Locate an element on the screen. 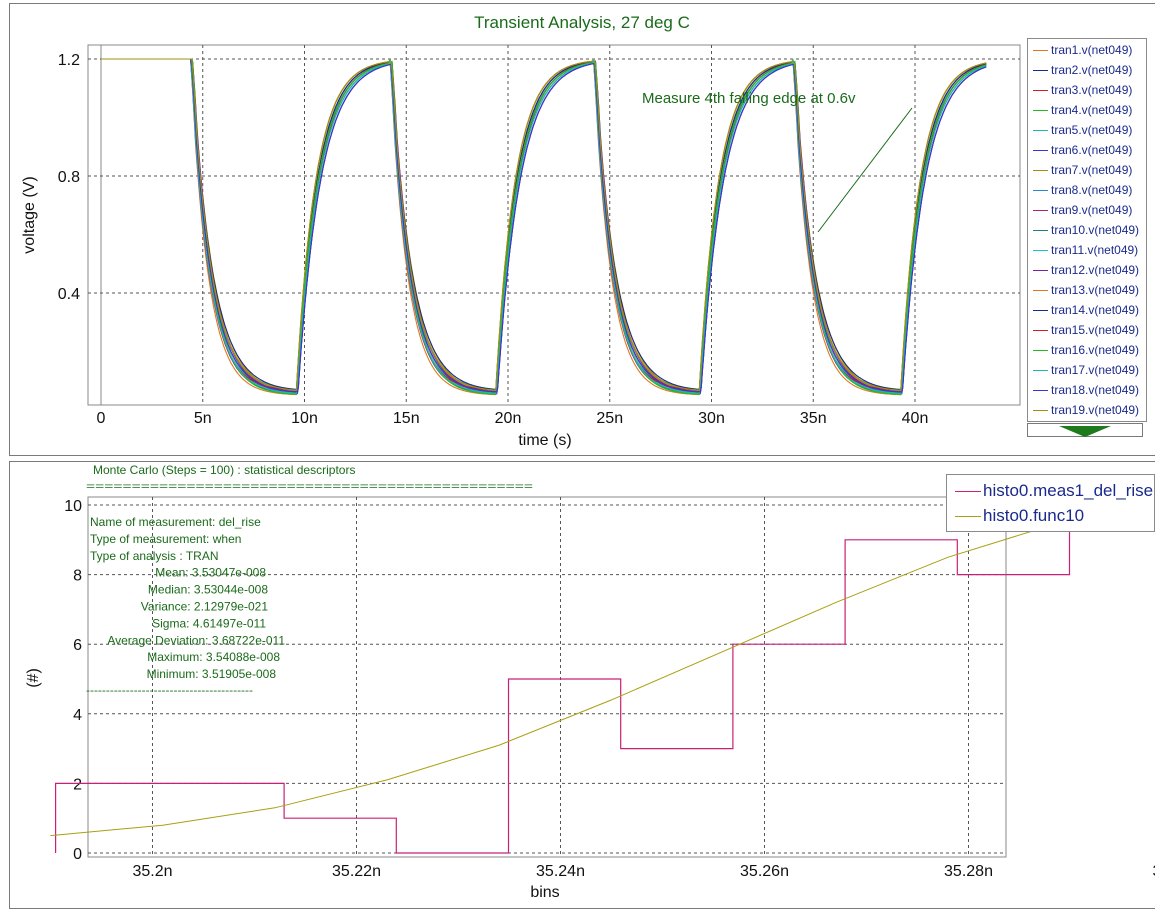  legend-label: tran15.v(net049) is located at coordinates (1095, 330).